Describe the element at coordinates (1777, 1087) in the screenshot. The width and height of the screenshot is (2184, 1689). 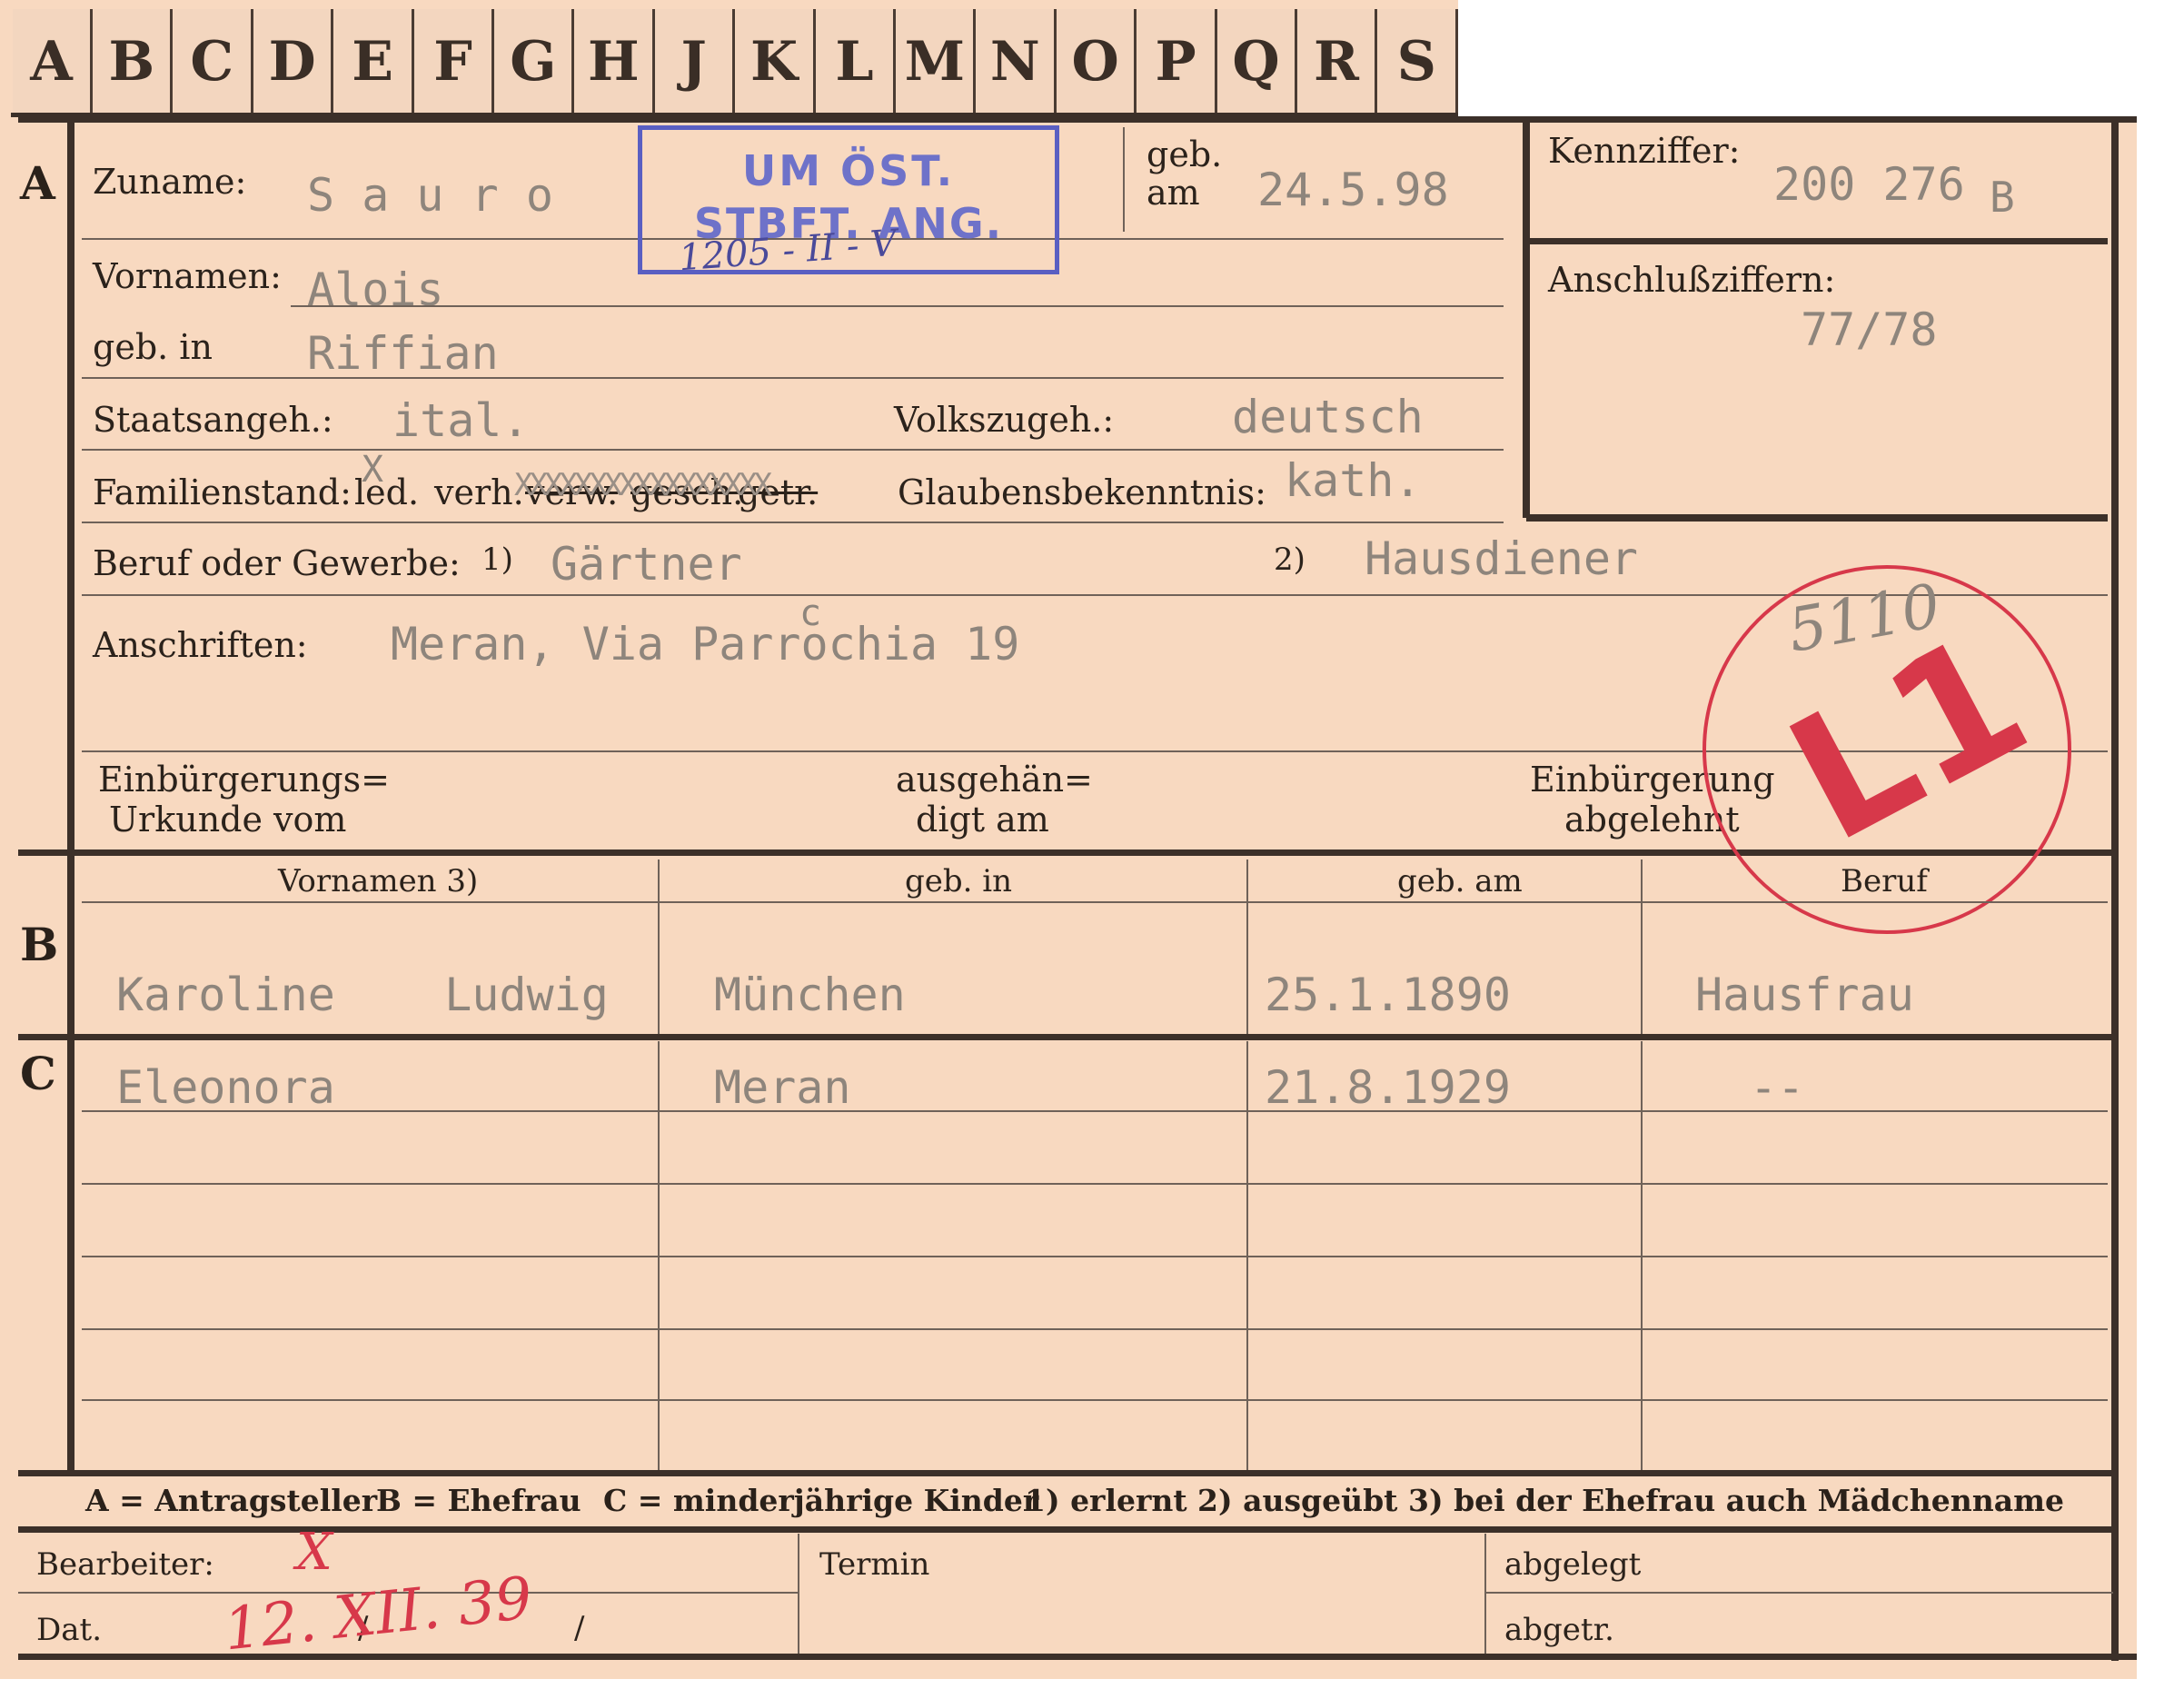
I see `child-profession: --` at that location.